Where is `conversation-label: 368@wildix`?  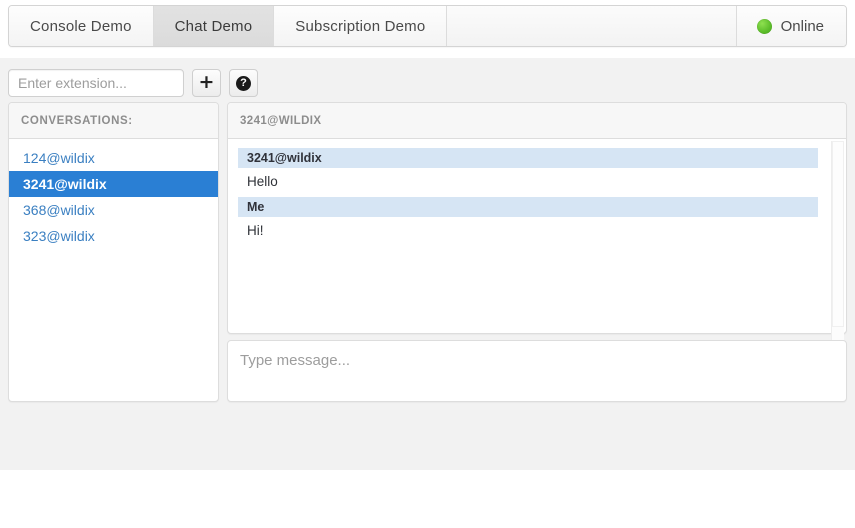
conversation-label: 368@wildix is located at coordinates (59, 210).